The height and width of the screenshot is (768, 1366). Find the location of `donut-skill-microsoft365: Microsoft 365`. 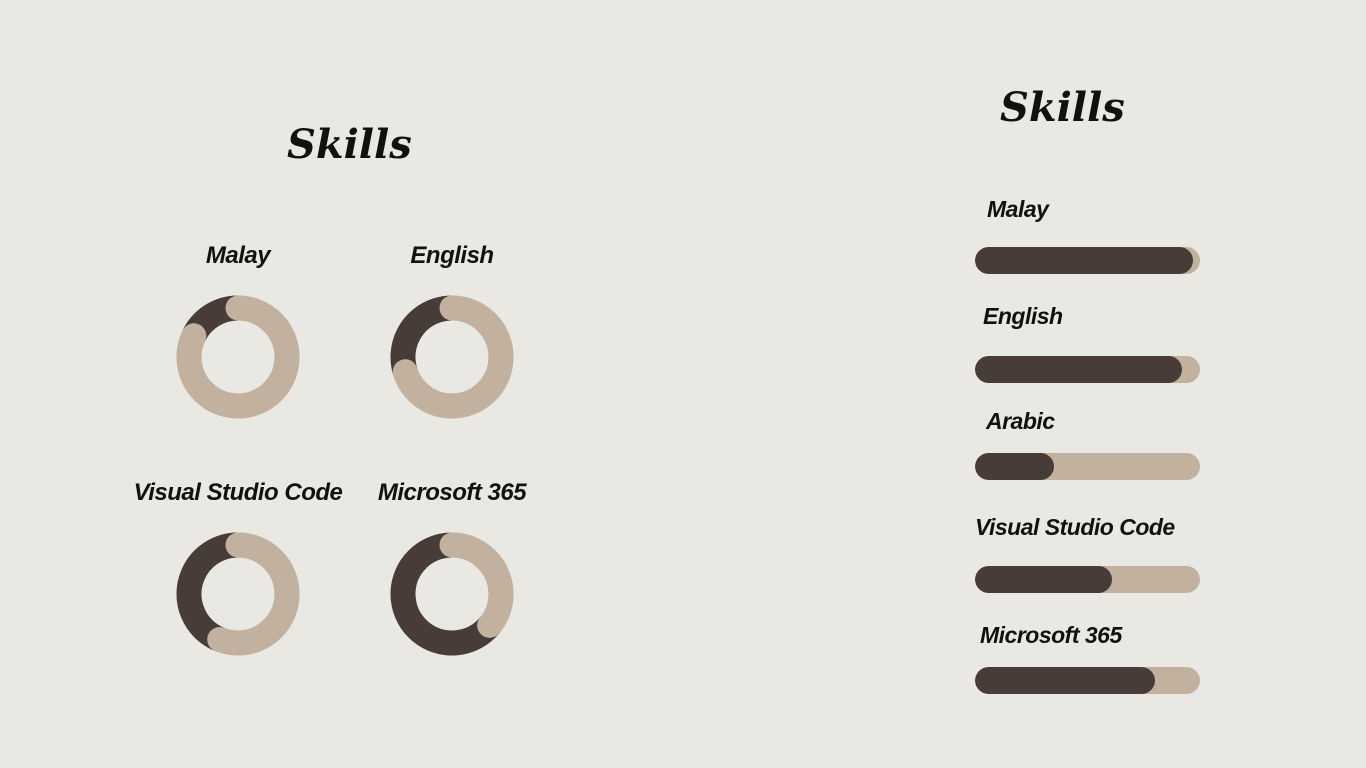

donut-skill-microsoft365: Microsoft 365 is located at coordinates (452, 567).